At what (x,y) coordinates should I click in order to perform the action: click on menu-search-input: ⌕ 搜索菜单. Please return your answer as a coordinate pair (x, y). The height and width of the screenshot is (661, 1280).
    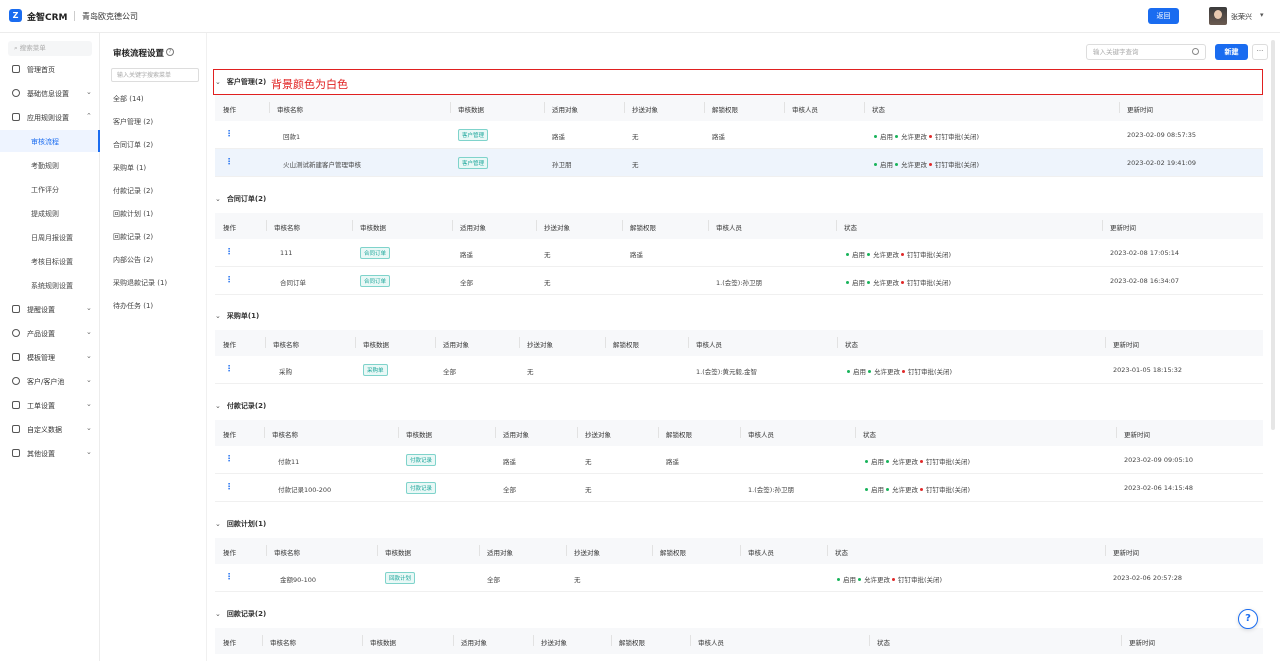
    Looking at the image, I should click on (50, 48).